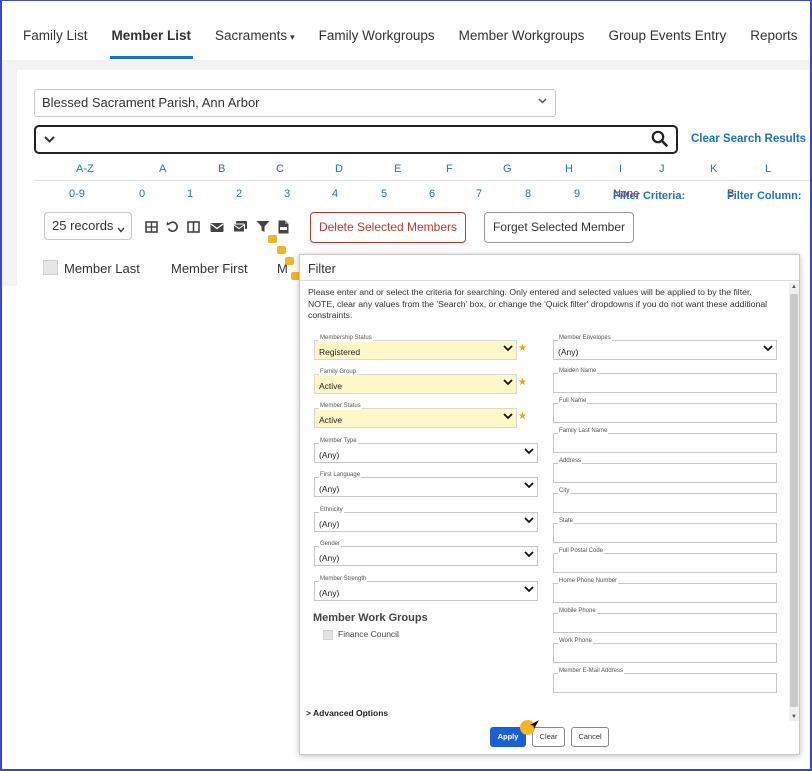 This screenshot has width=812, height=771. I want to click on alpha-filter-letter: E, so click(397, 169).